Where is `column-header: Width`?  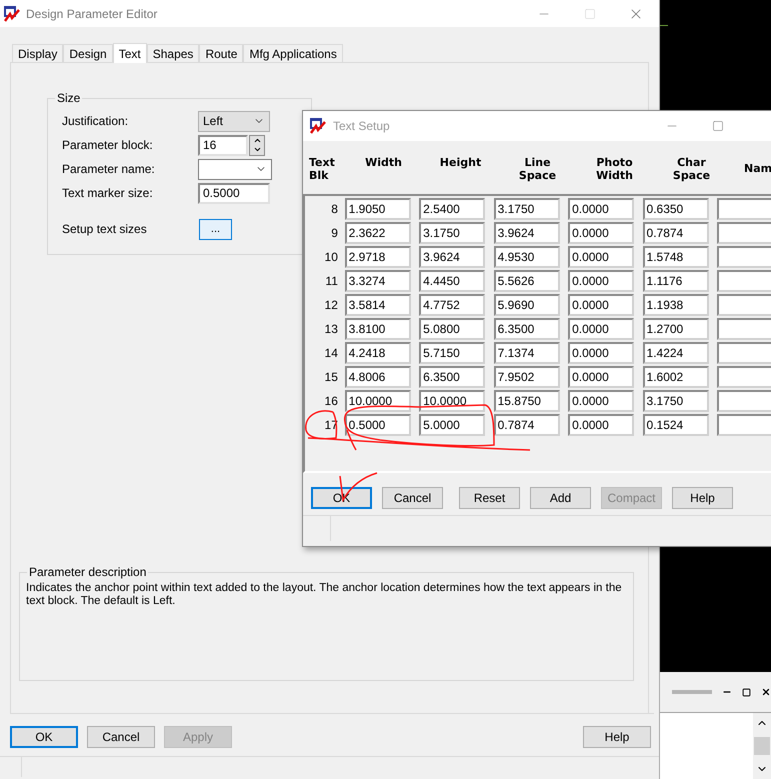
column-header: Width is located at coordinates (383, 162).